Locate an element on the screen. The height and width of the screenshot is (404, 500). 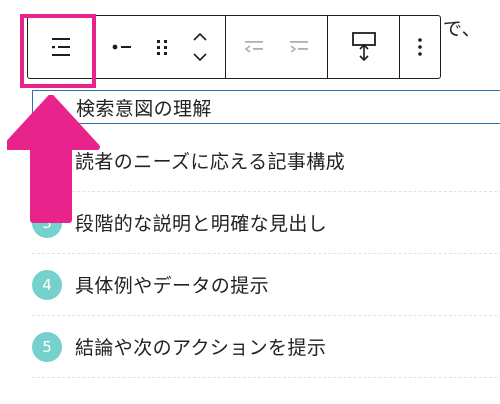
spacing-button is located at coordinates (364, 47).